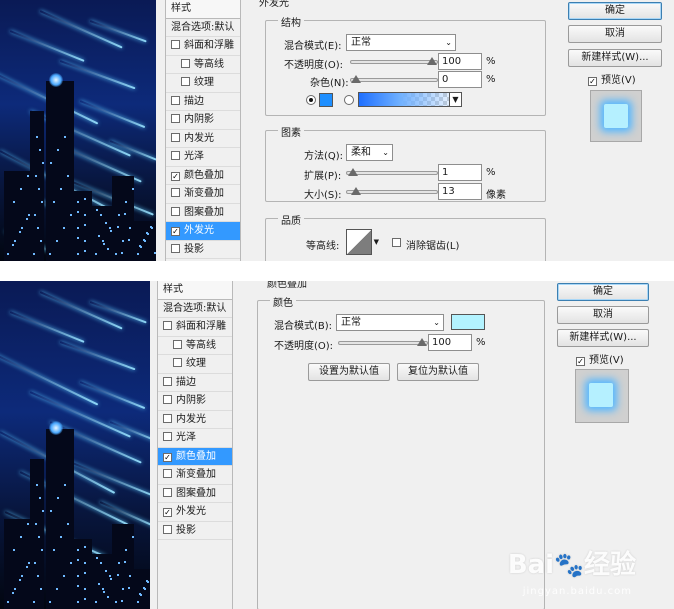 This screenshot has height=609, width=674. I want to click on noise-input: 0, so click(460, 79).